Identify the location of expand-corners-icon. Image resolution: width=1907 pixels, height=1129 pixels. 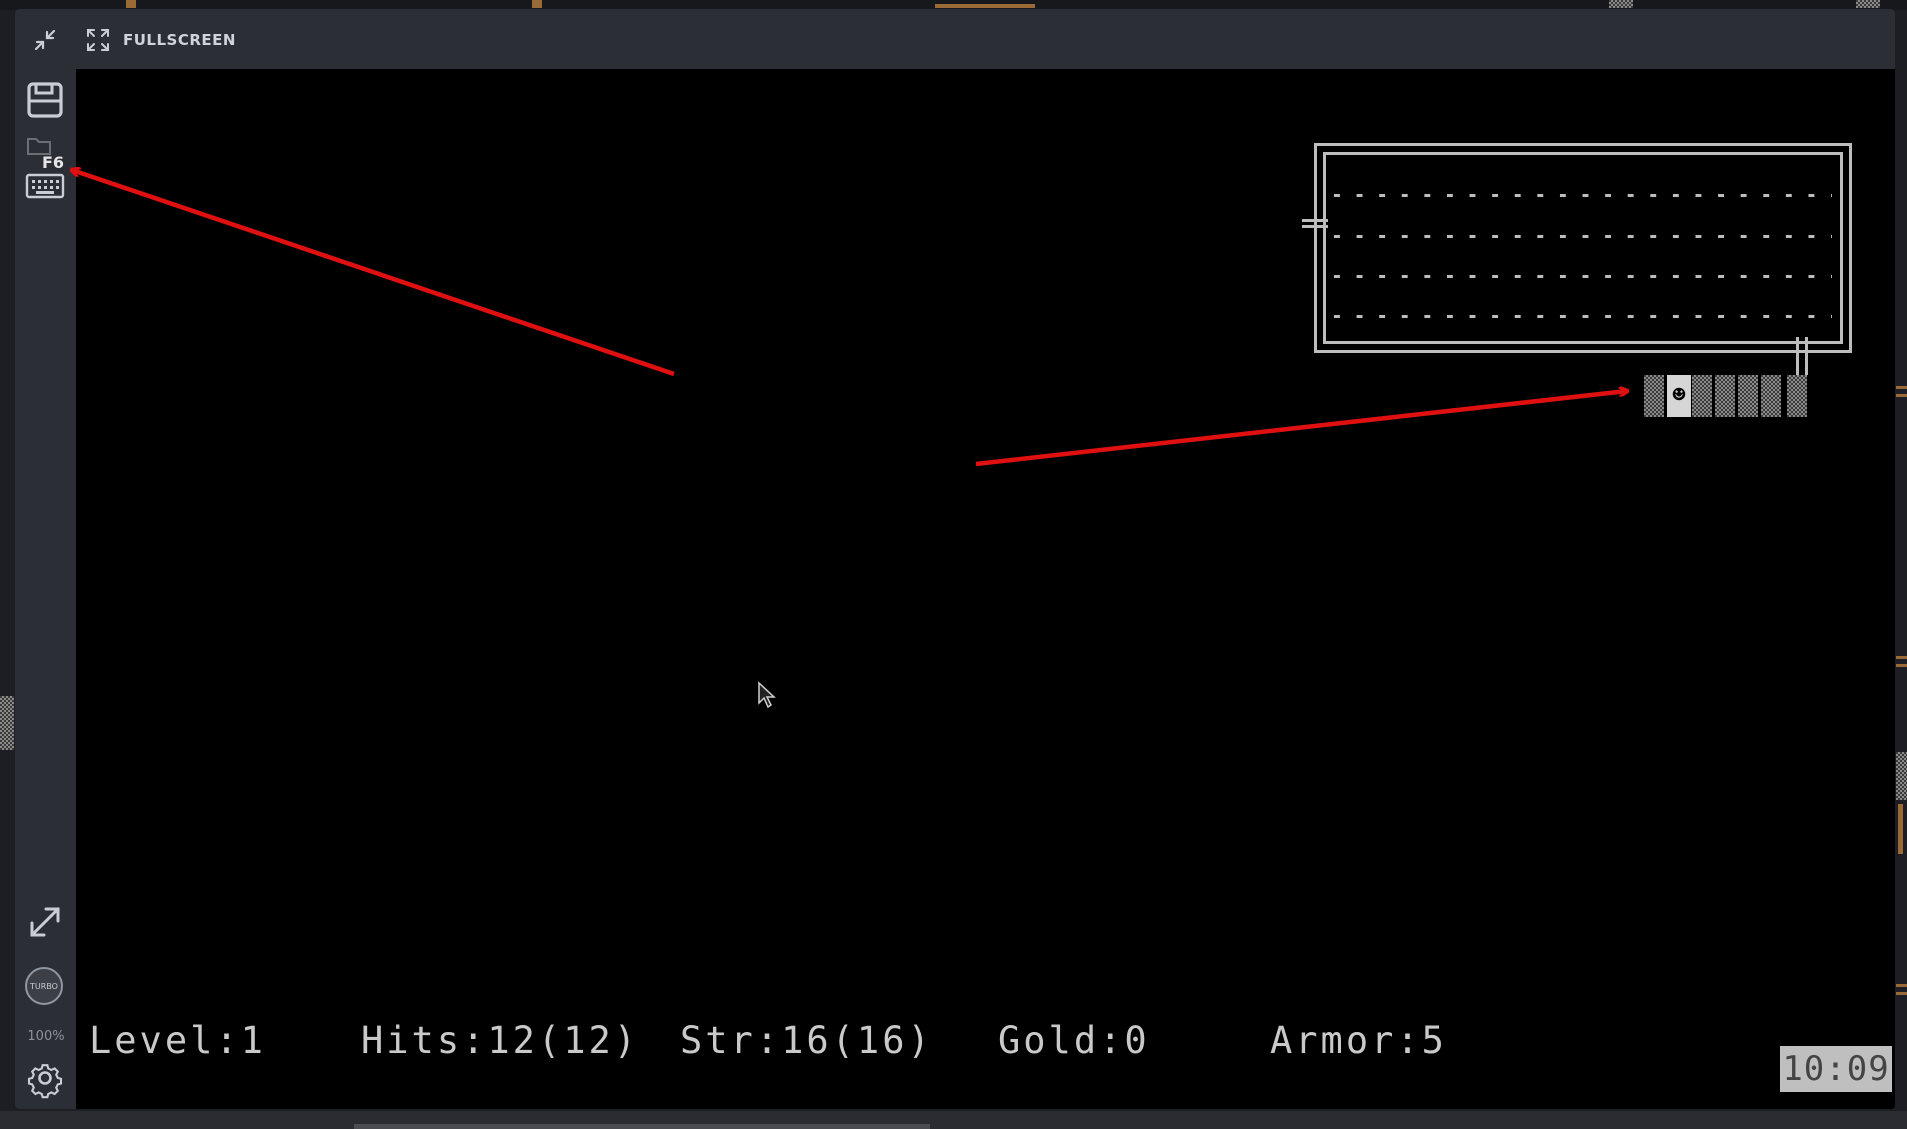
(98, 40).